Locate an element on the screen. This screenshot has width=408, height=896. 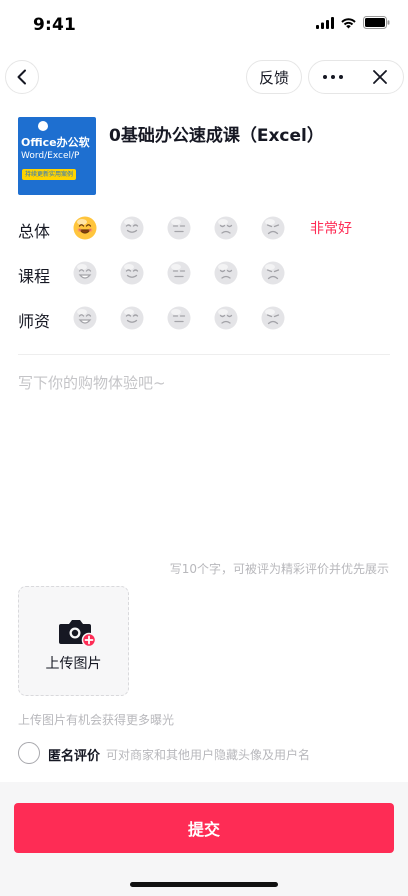
chevron-left-icon is located at coordinates (21, 77).